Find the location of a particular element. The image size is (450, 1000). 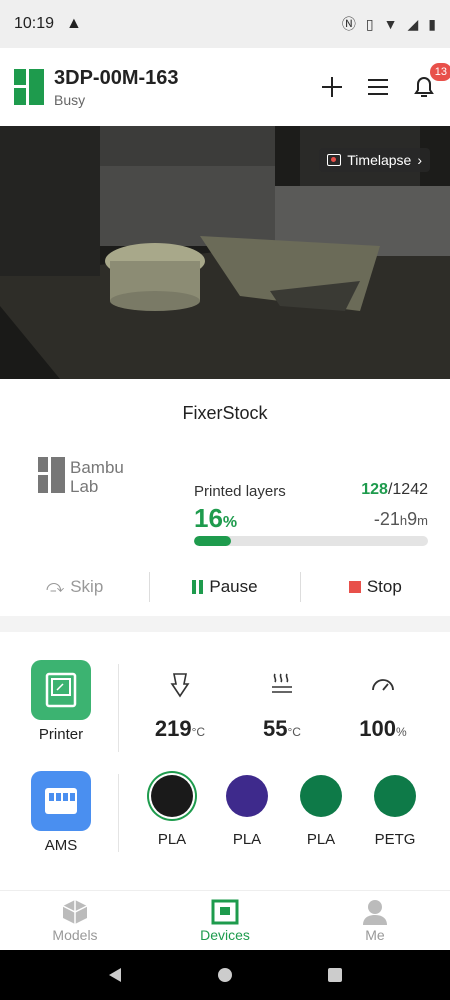

pause-icon is located at coordinates (198, 587).